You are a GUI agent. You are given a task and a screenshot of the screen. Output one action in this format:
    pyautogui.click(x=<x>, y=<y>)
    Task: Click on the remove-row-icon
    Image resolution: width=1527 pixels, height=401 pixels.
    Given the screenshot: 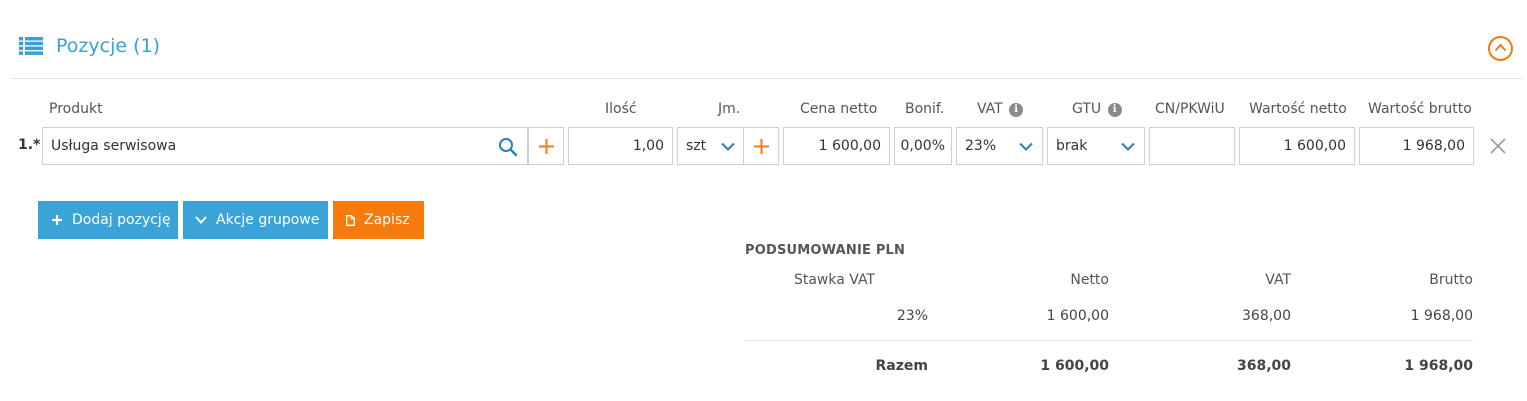 What is the action you would take?
    pyautogui.click(x=1498, y=148)
    